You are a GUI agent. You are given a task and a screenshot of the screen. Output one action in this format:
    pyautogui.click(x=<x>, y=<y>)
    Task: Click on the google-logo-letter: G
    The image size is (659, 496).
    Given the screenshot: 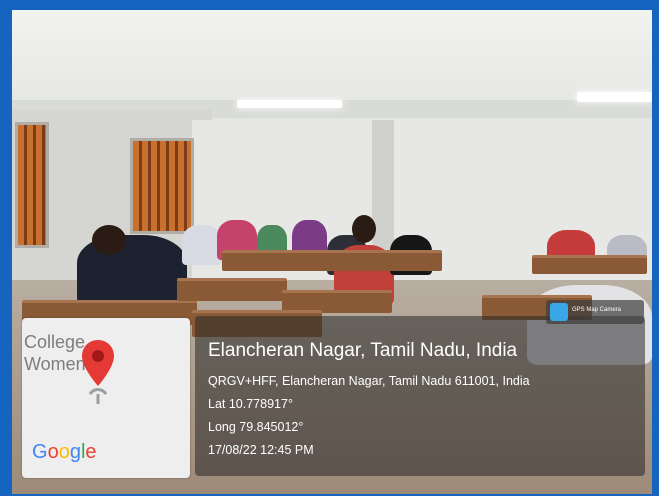 What is the action you would take?
    pyautogui.click(x=40, y=452)
    